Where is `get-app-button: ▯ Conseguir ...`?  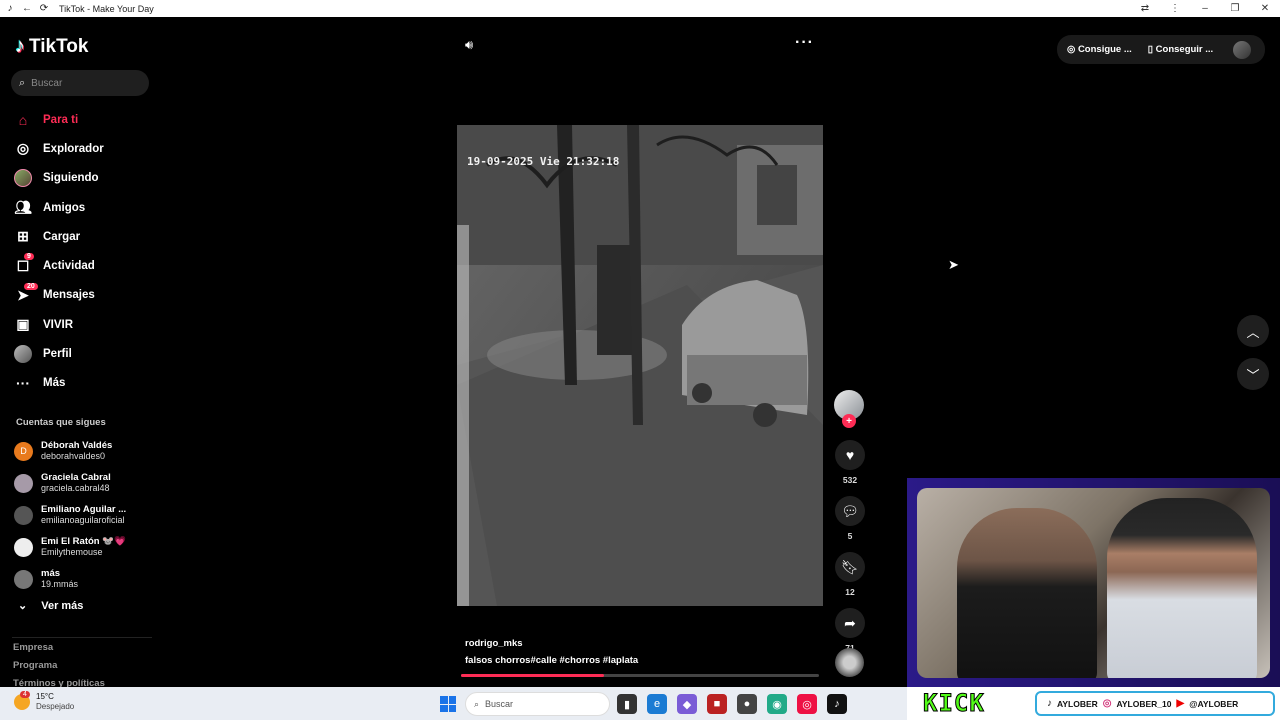
get-app-button: ▯ Conseguir ... is located at coordinates (1180, 49).